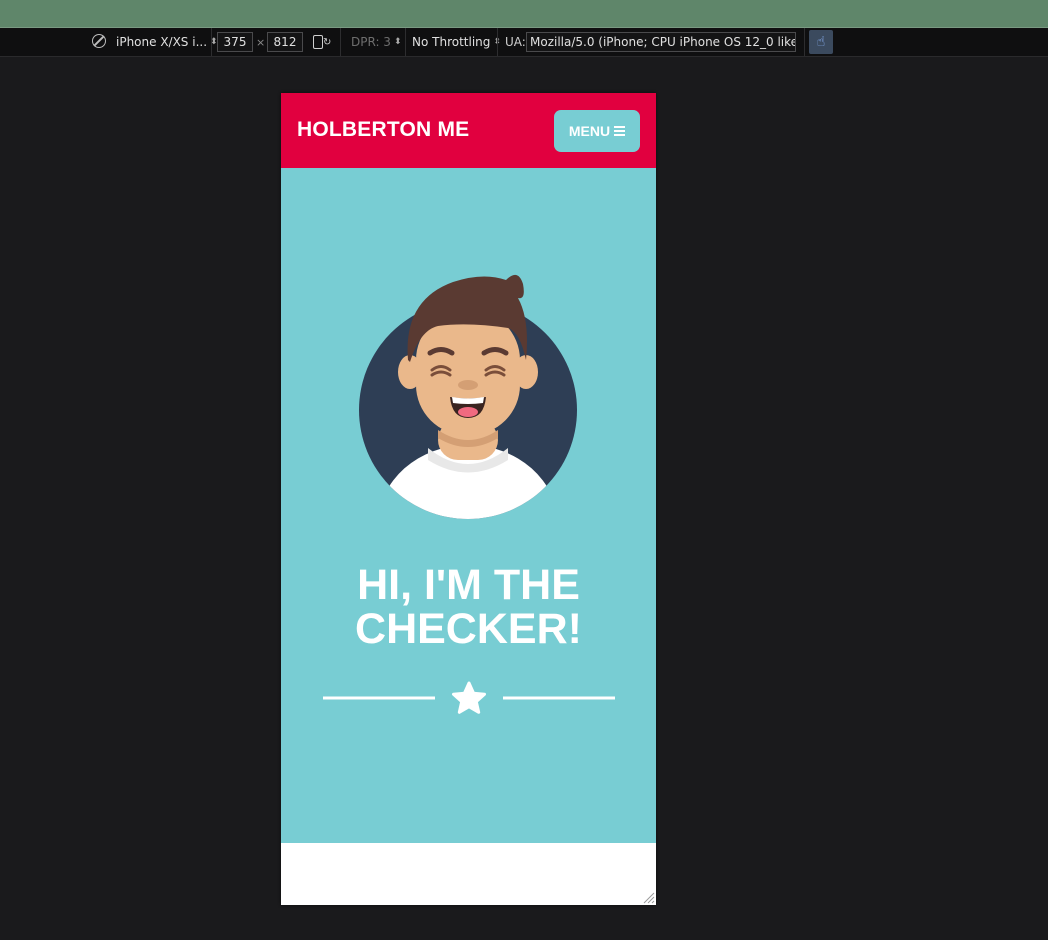 The height and width of the screenshot is (940, 1048). I want to click on width-input: 375, so click(235, 42).